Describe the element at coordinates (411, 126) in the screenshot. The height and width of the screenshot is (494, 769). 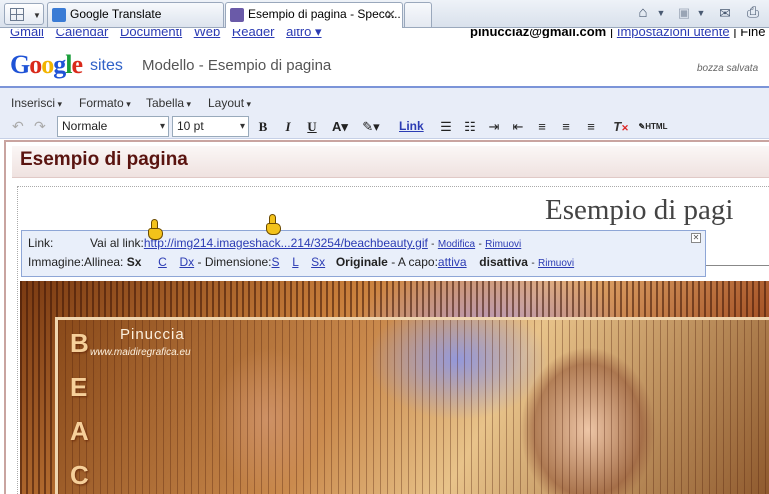
I see `insert-link-button: Link` at that location.